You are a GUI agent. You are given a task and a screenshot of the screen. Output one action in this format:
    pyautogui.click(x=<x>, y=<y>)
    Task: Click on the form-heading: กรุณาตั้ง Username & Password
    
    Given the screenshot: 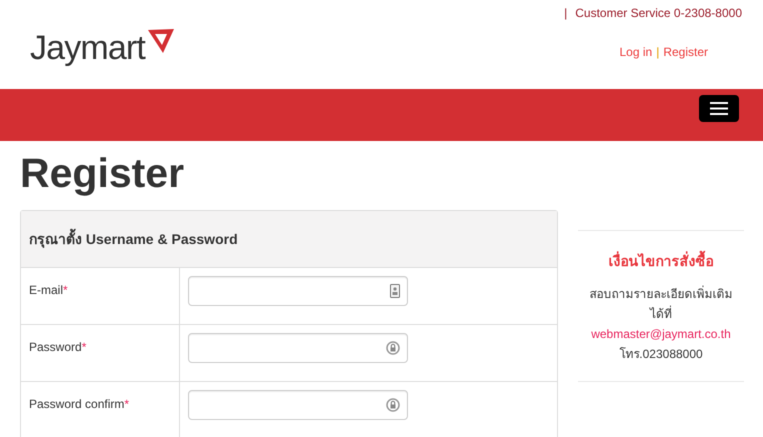 What is the action you would take?
    pyautogui.click(x=133, y=239)
    